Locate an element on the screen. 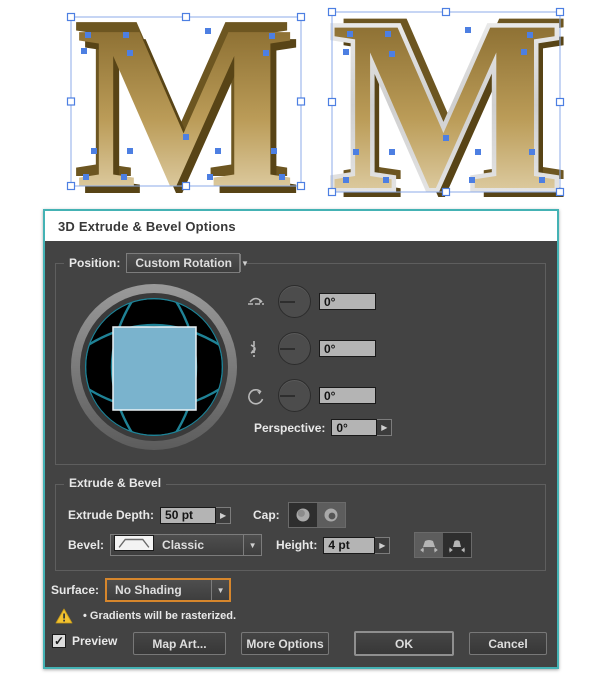 The height and width of the screenshot is (682, 600). ok-button: OK is located at coordinates (404, 643).